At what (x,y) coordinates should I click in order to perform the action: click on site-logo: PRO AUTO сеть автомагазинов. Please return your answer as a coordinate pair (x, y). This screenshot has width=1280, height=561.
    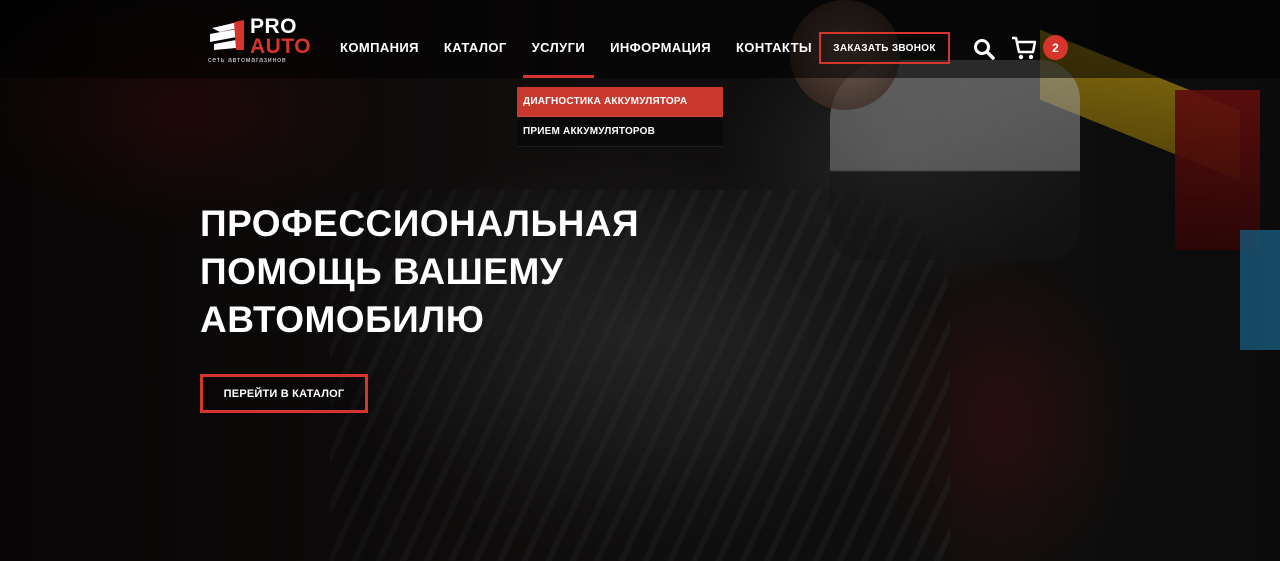
    Looking at the image, I should click on (263, 42).